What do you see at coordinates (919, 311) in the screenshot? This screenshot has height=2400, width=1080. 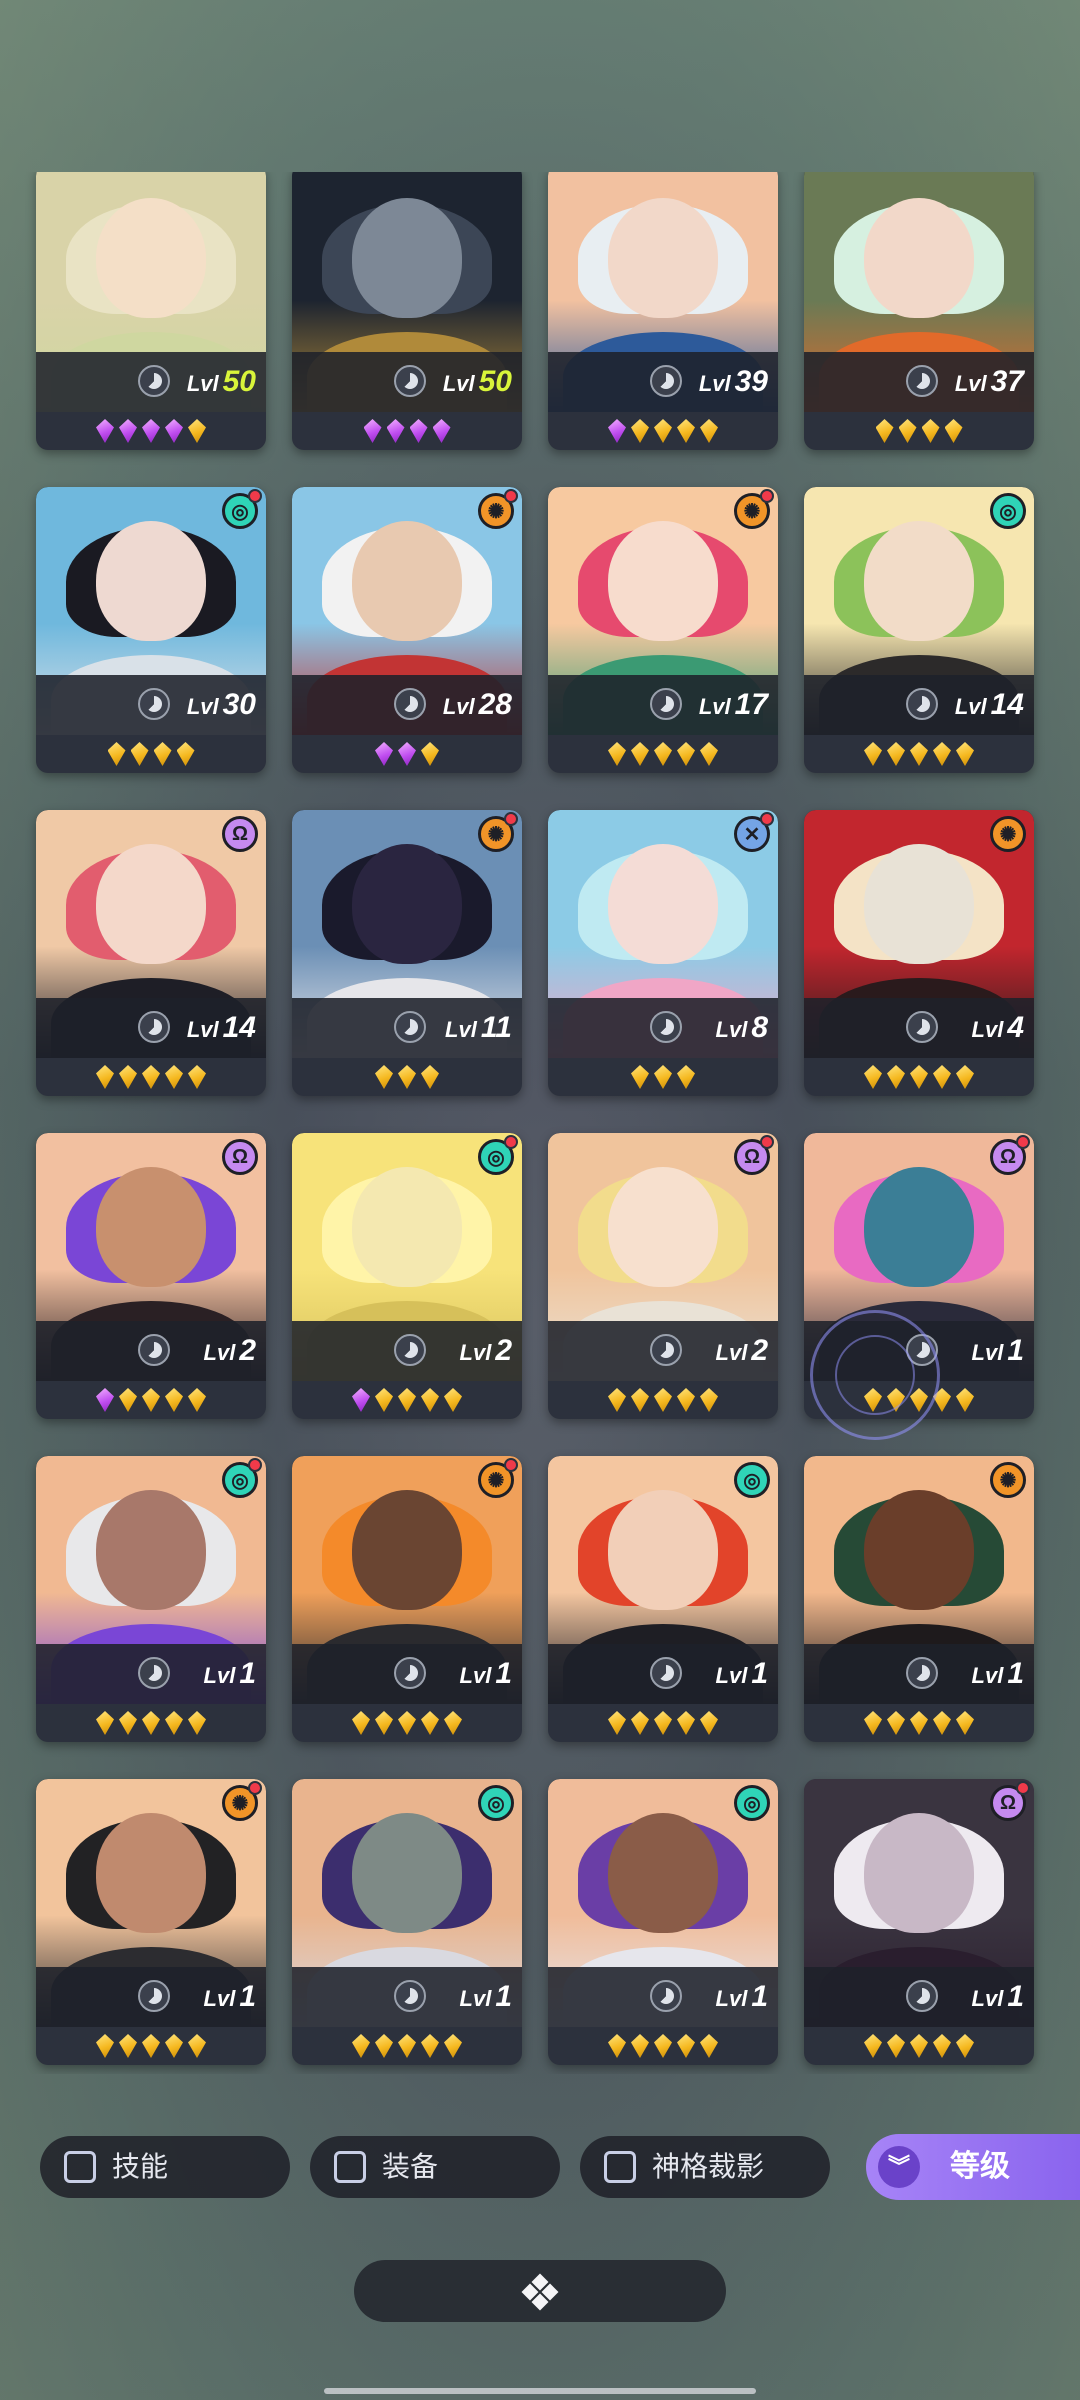 I see `hero-card: Lvl 37` at bounding box center [919, 311].